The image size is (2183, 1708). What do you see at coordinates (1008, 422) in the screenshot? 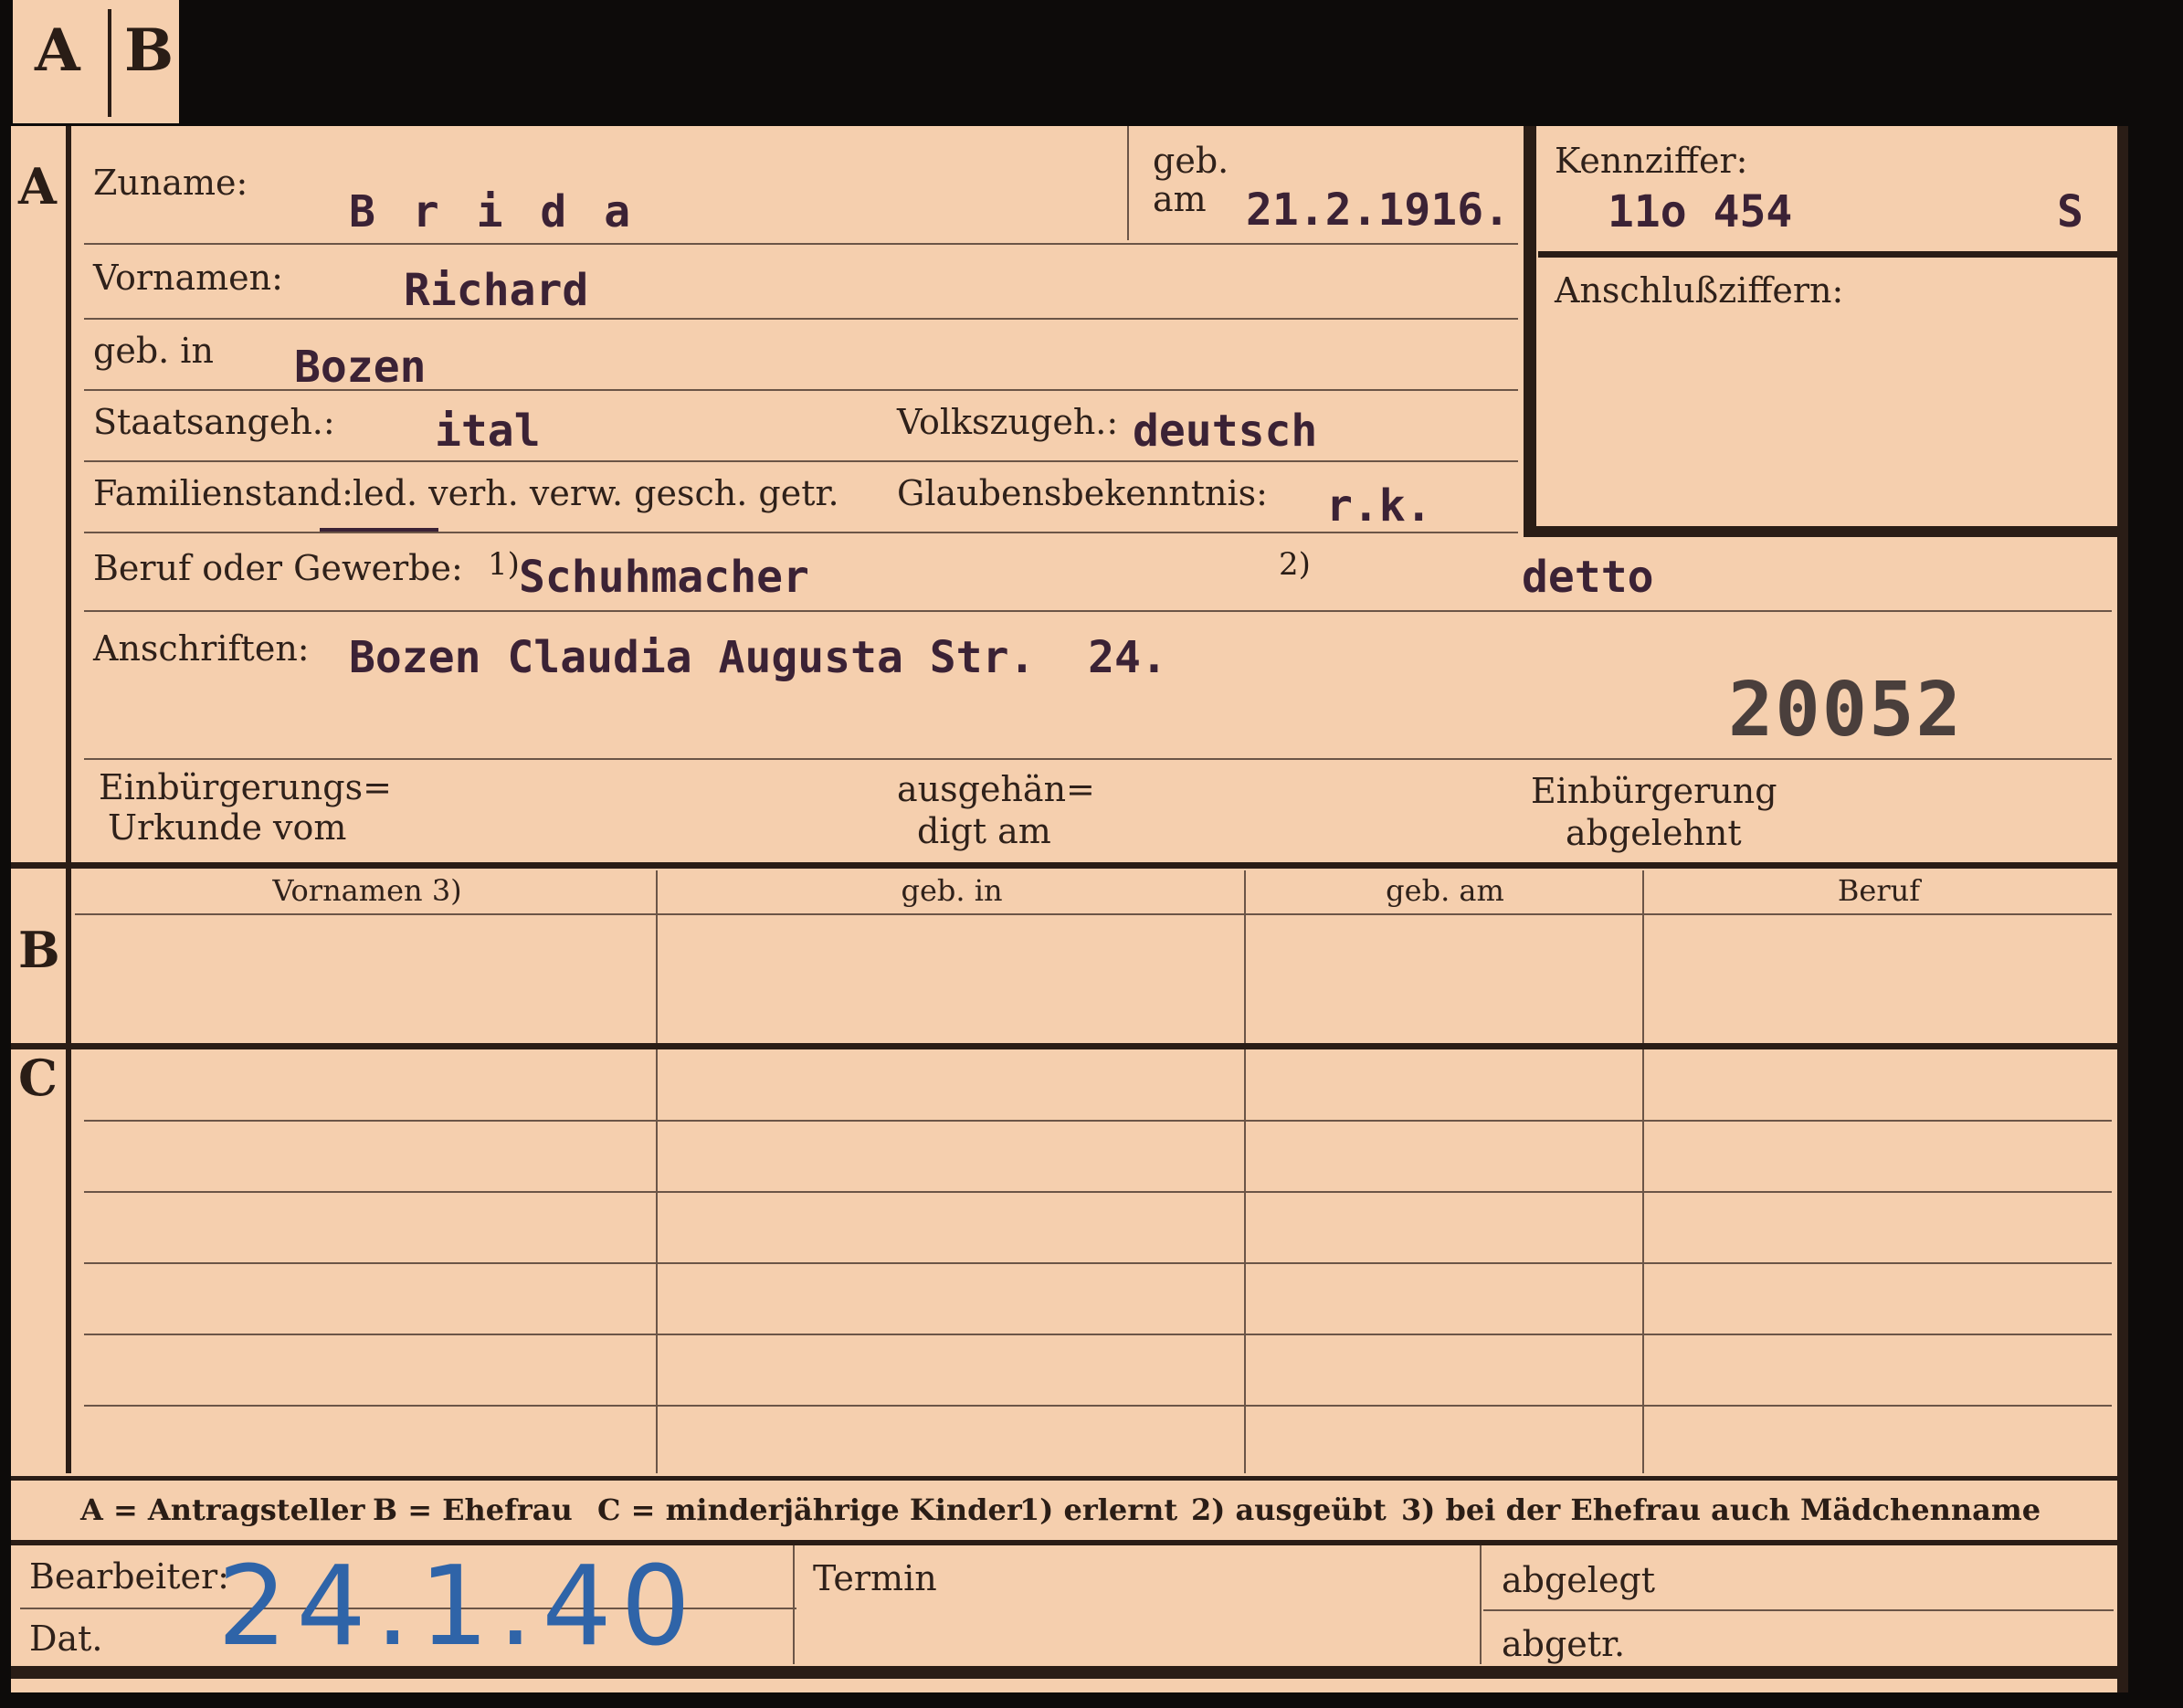
I see `ethnicity-label: Volkszugeh.:` at bounding box center [1008, 422].